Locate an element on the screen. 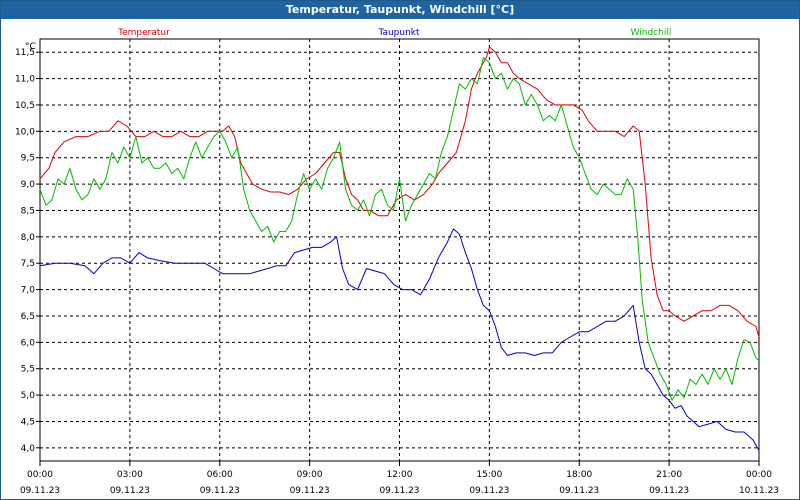  y-tick-label: 7,5 is located at coordinates (28, 264).